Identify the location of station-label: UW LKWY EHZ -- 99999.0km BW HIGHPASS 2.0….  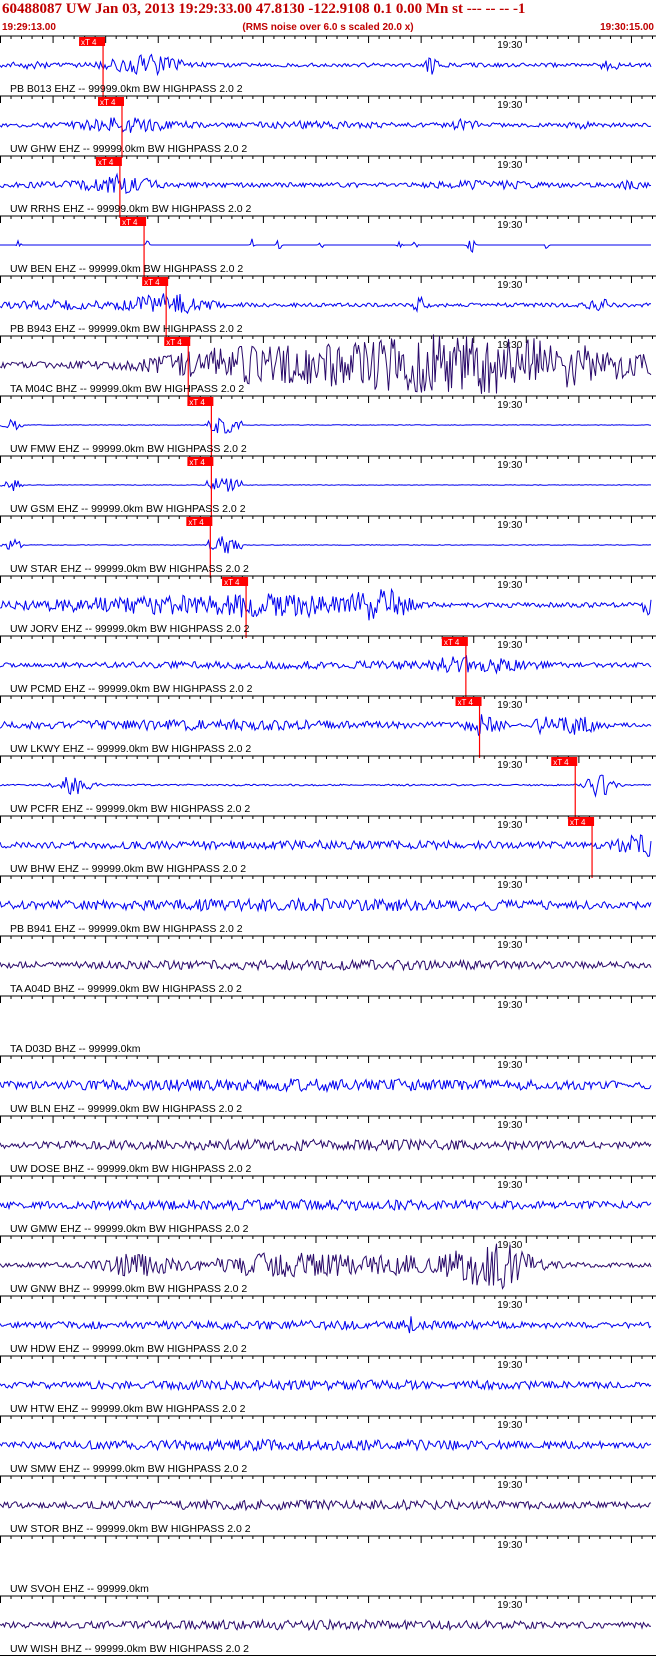
(130, 749).